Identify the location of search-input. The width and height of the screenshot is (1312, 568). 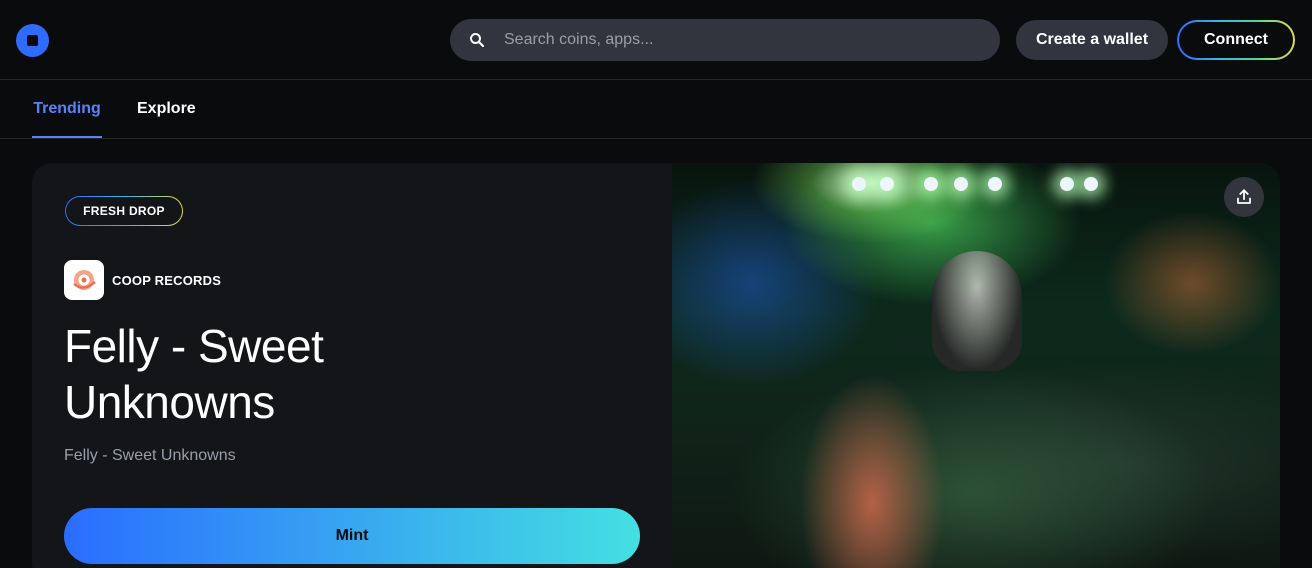
(744, 40).